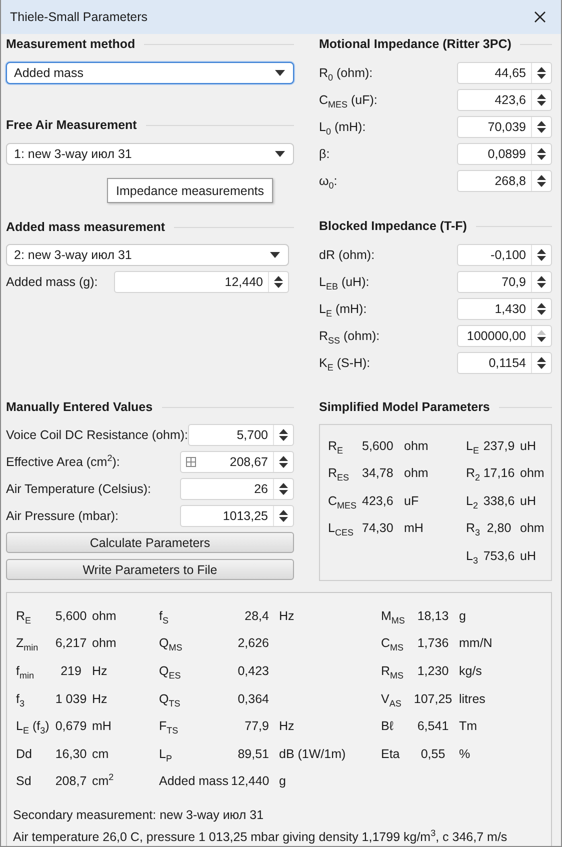 Image resolution: width=562 pixels, height=847 pixels. What do you see at coordinates (499, 473) in the screenshot?
I see `parameter-value: 17,16` at bounding box center [499, 473].